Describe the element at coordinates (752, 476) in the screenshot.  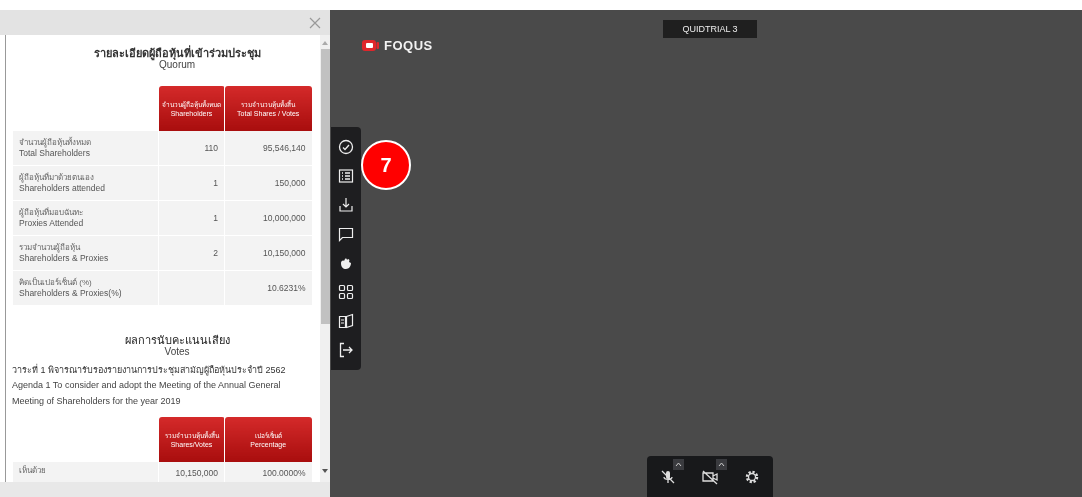
I see `settings-icon` at that location.